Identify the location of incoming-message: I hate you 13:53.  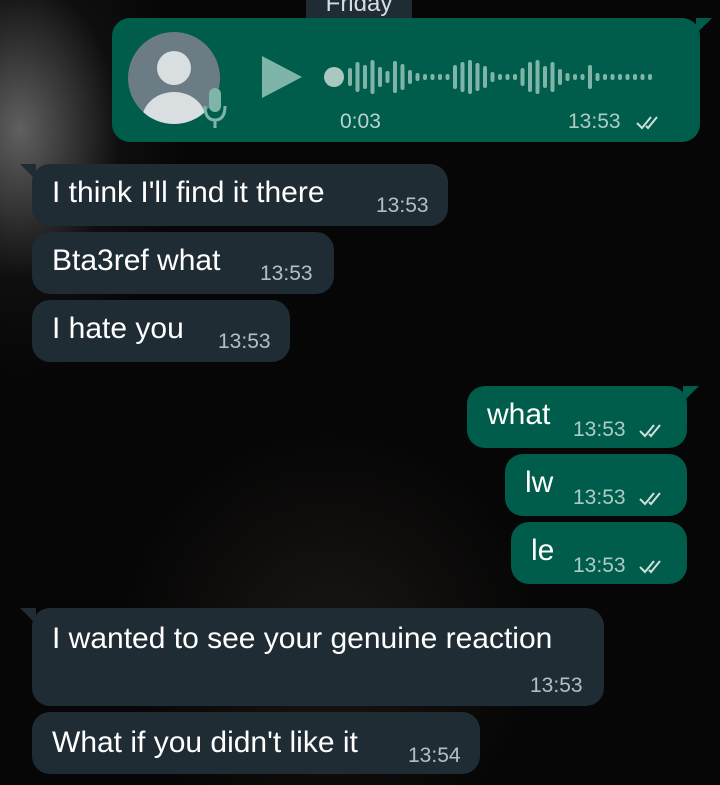
(161, 331).